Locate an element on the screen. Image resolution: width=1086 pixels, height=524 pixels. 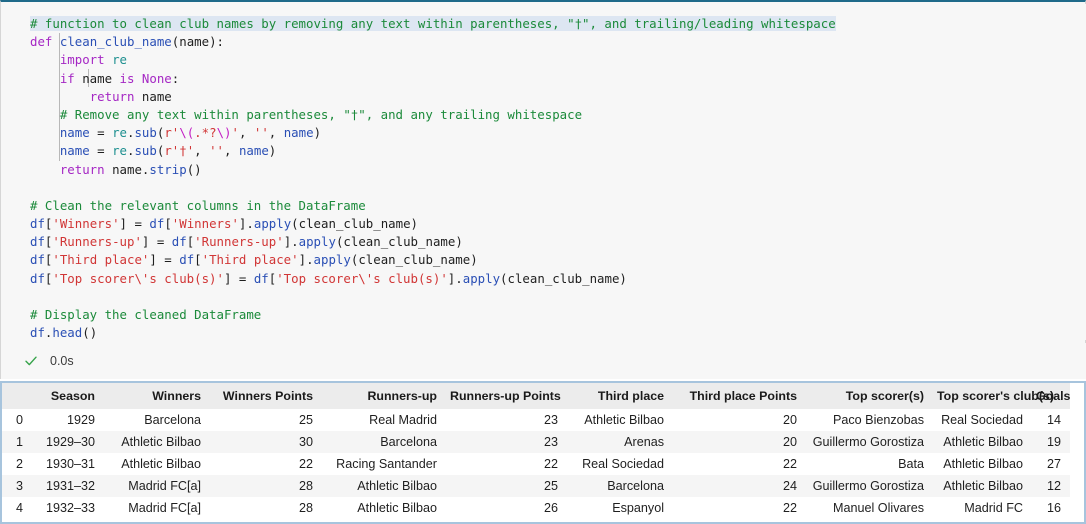
cell-runners-up: Racing Santander is located at coordinates (384, 464).